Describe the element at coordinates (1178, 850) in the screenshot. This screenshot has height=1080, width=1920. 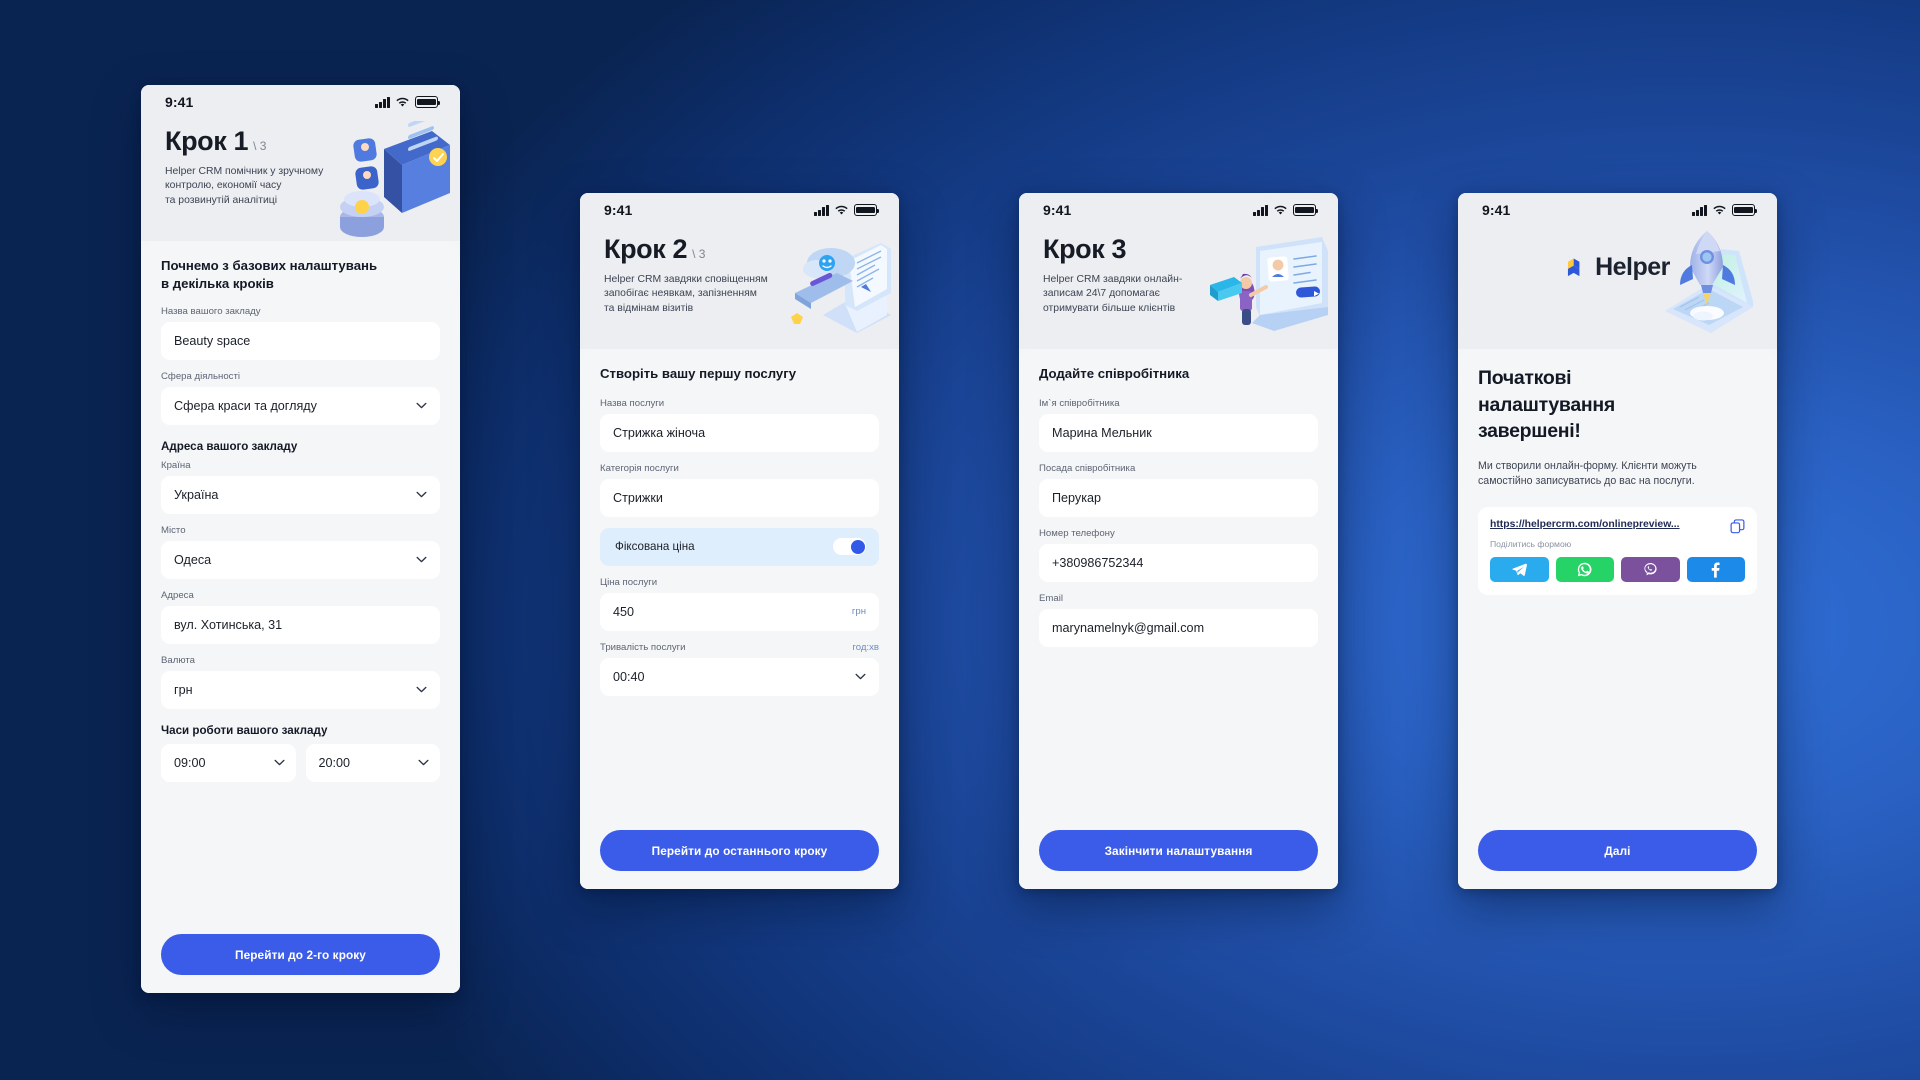
I see `finish-setup-button: Закінчити налаштування` at that location.